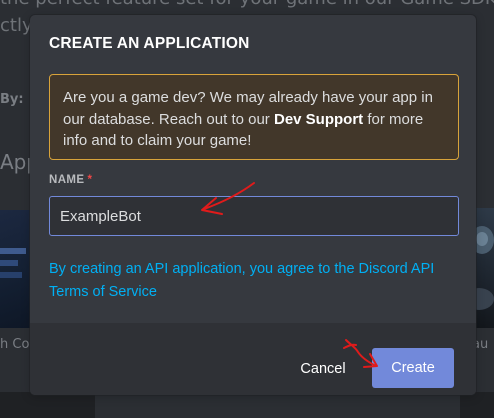 The height and width of the screenshot is (418, 494). What do you see at coordinates (90, 180) in the screenshot?
I see `required-marker: *` at bounding box center [90, 180].